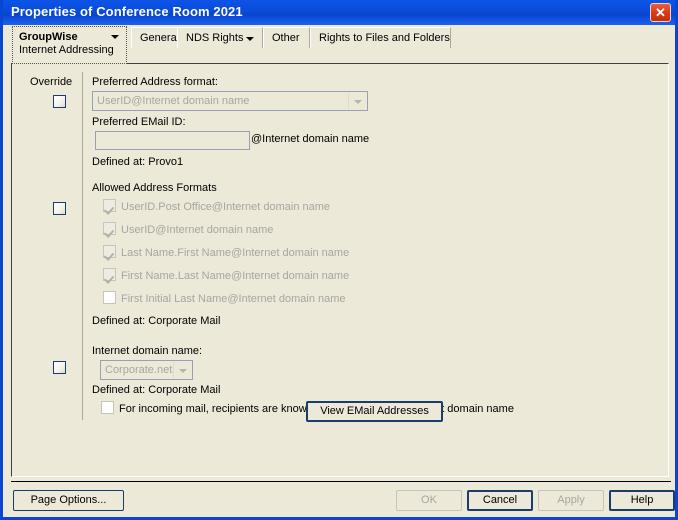 The height and width of the screenshot is (520, 678). Describe the element at coordinates (66, 50) in the screenshot. I see `tab-groupwise-sublabel: Internet Addressing` at that location.